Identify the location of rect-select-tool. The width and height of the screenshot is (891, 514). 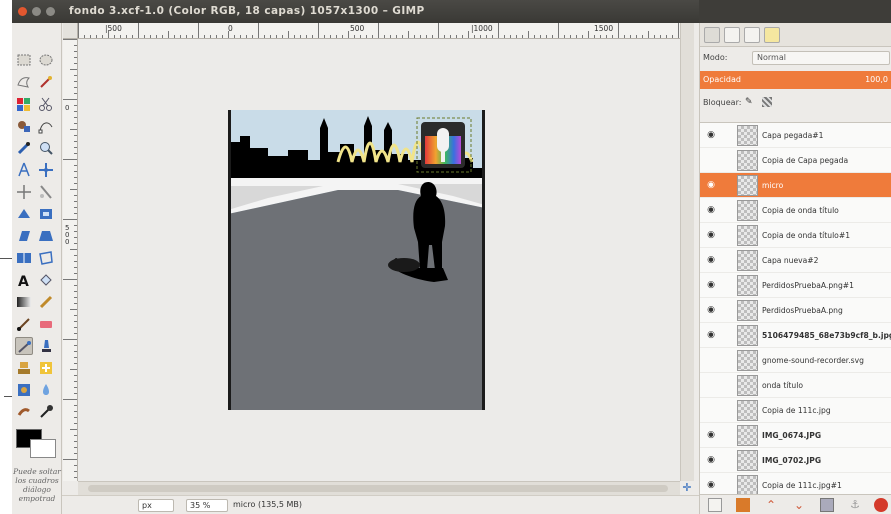
(24, 60).